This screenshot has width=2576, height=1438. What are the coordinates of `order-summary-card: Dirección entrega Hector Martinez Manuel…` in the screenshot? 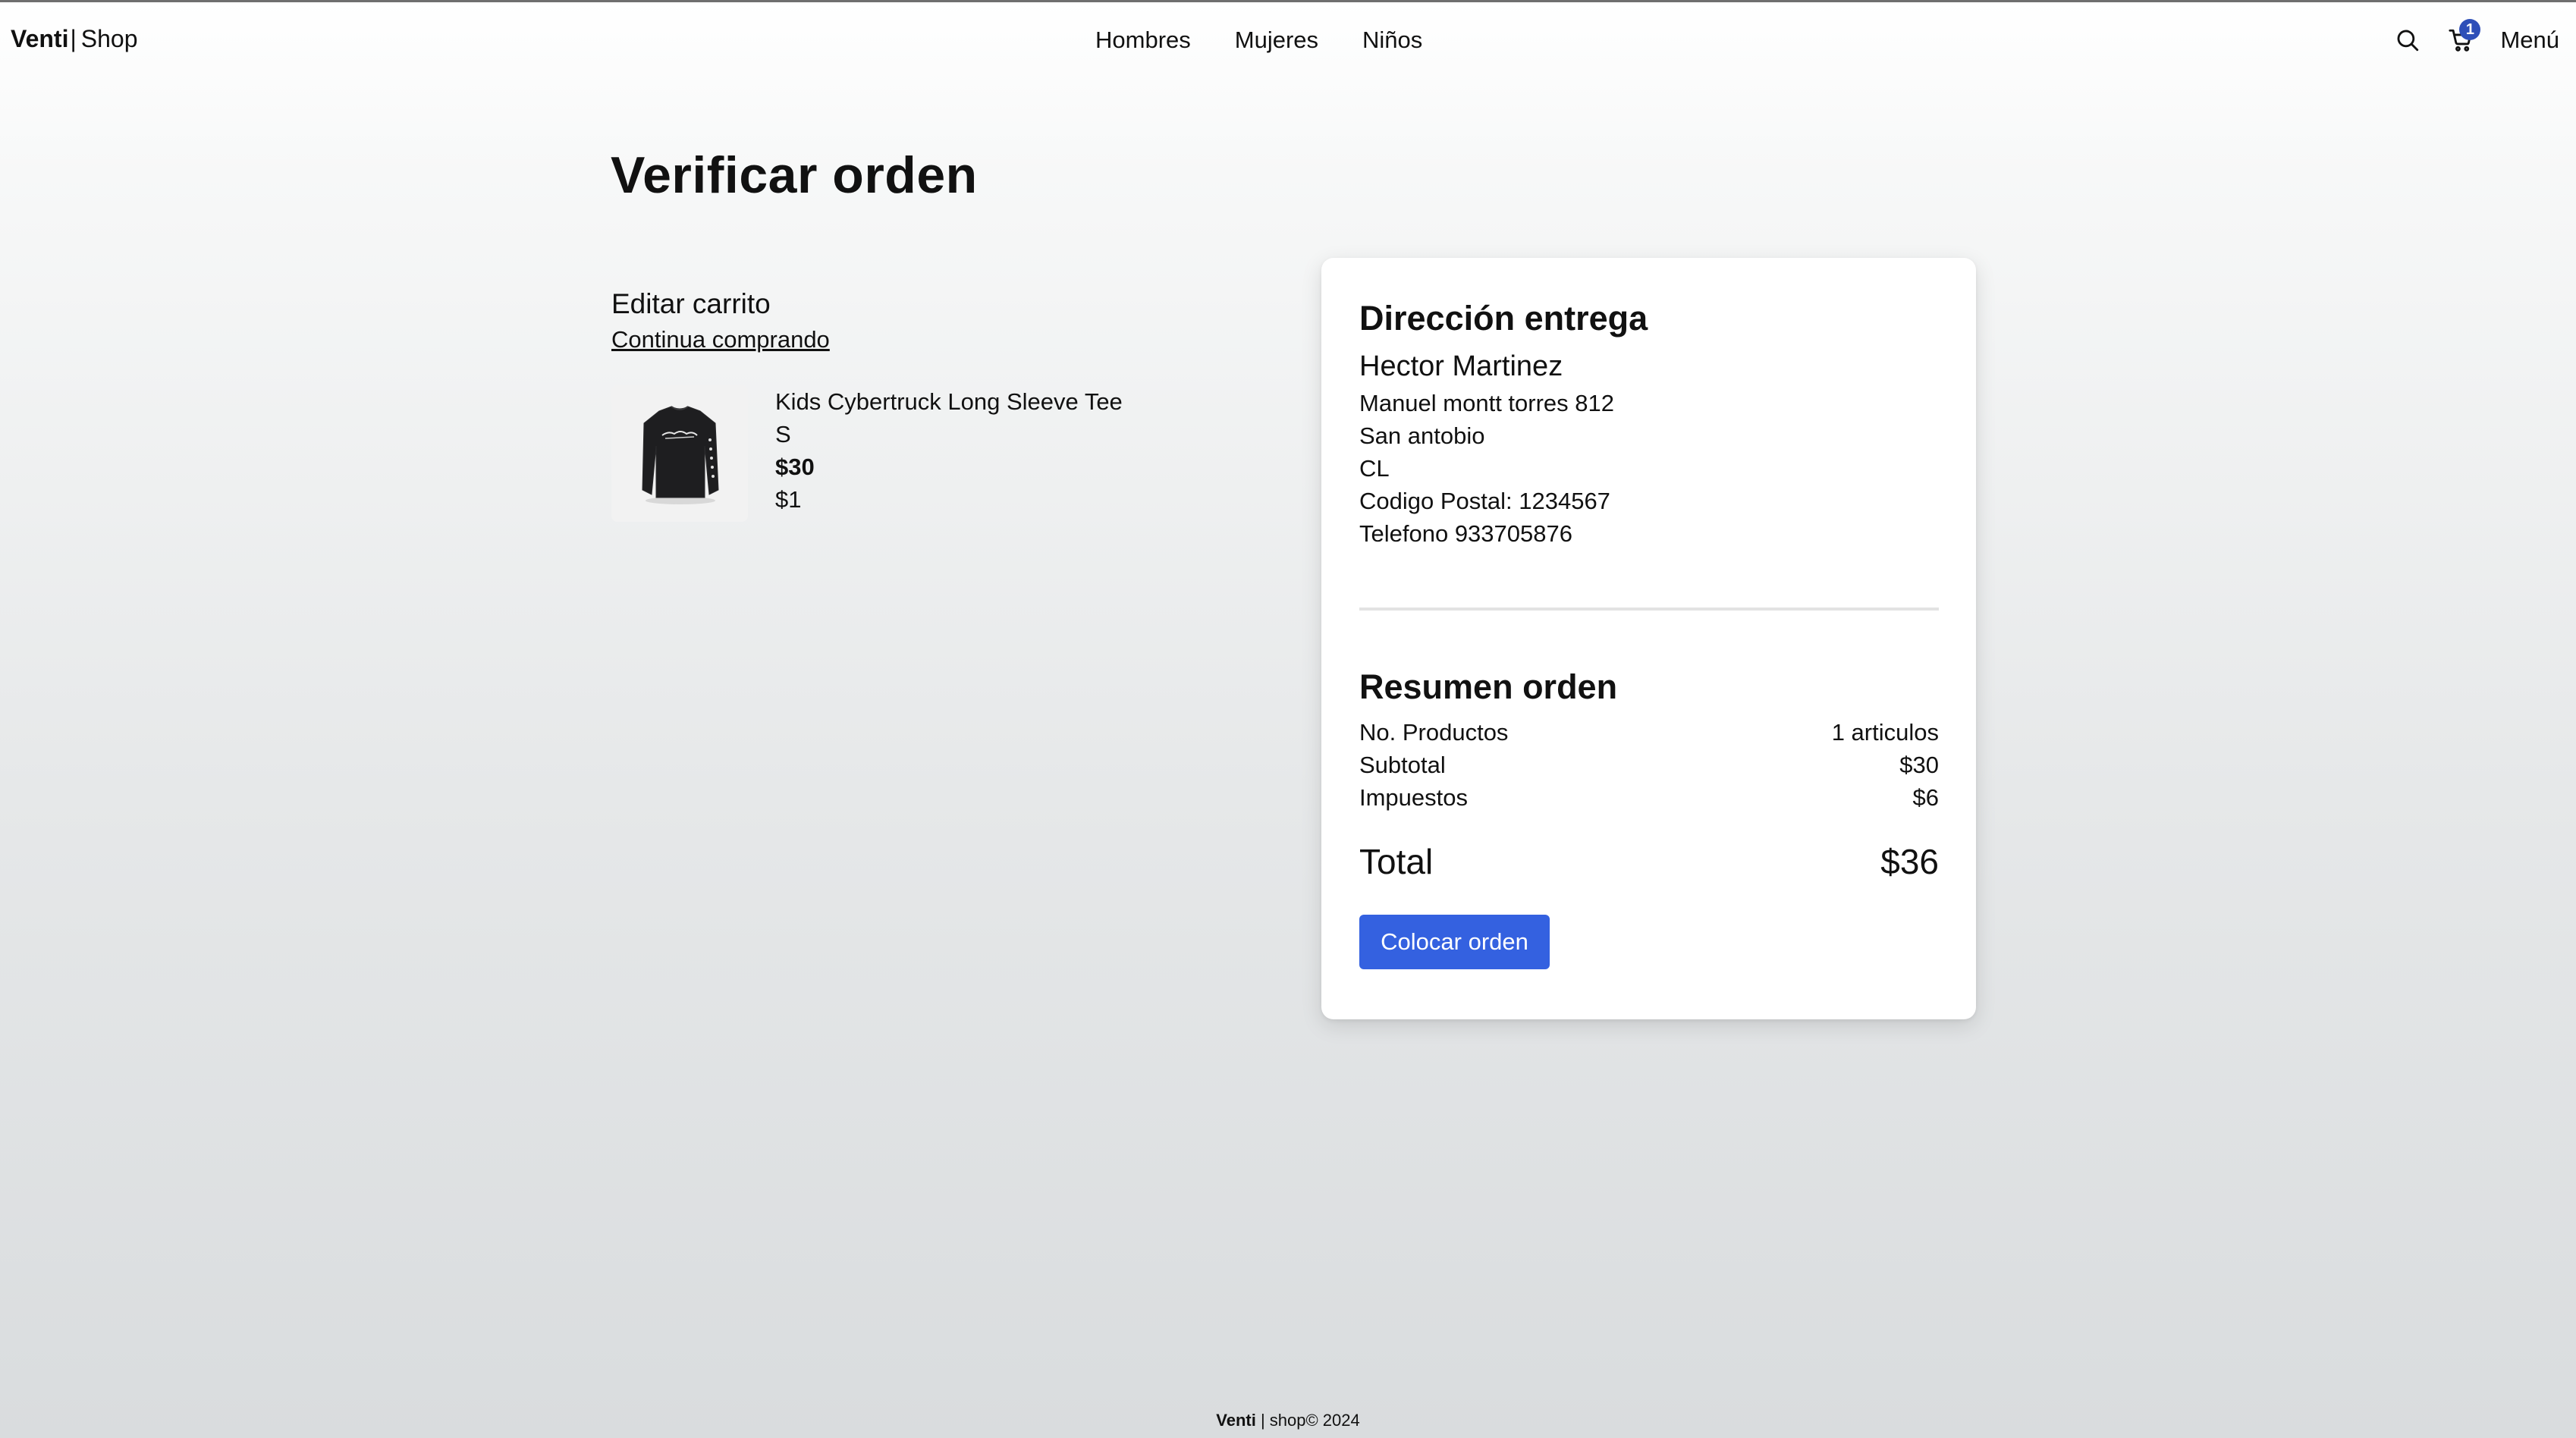 It's located at (1648, 638).